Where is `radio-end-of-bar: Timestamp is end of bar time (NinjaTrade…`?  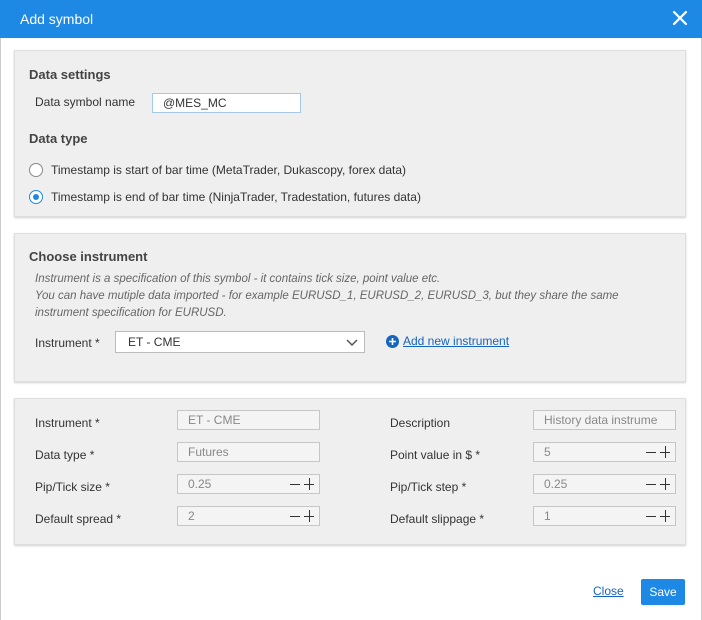
radio-end-of-bar: Timestamp is end of bar time (NinjaTrade… is located at coordinates (225, 197).